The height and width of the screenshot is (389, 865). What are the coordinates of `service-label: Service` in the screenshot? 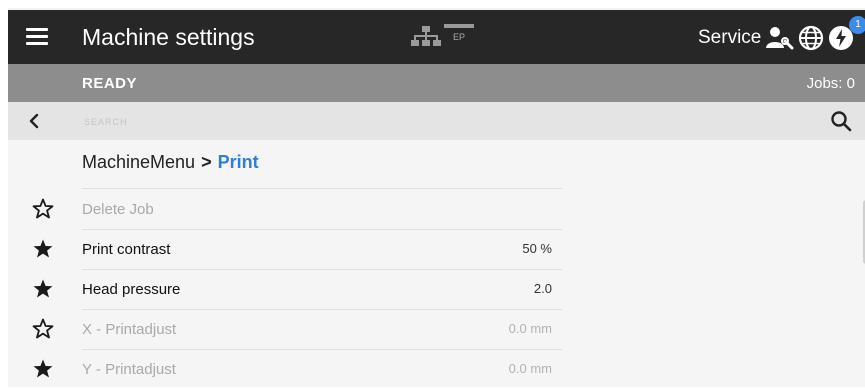 It's located at (730, 37).